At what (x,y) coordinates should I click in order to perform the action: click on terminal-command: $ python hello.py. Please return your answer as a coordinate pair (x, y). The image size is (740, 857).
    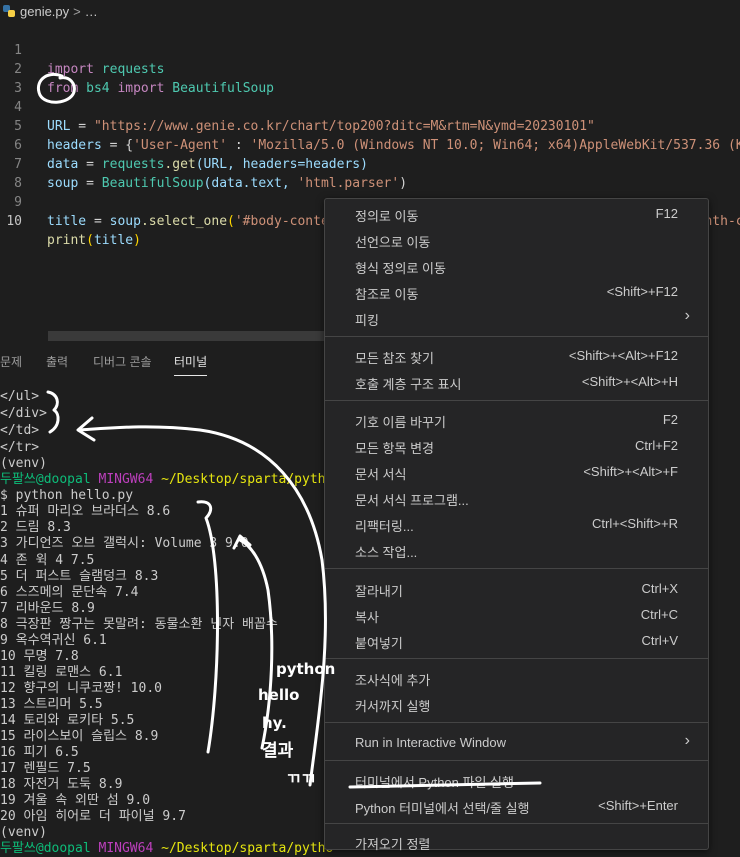
    Looking at the image, I should click on (67, 495).